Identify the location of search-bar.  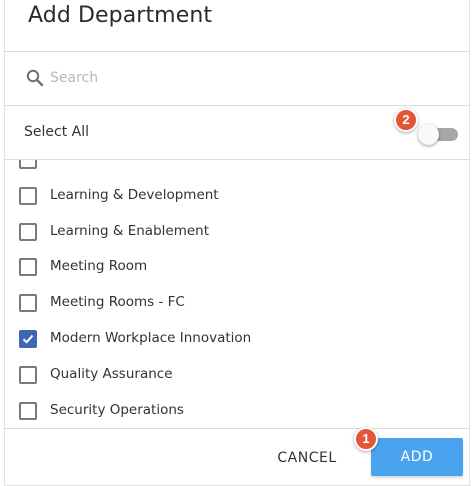
(237, 78).